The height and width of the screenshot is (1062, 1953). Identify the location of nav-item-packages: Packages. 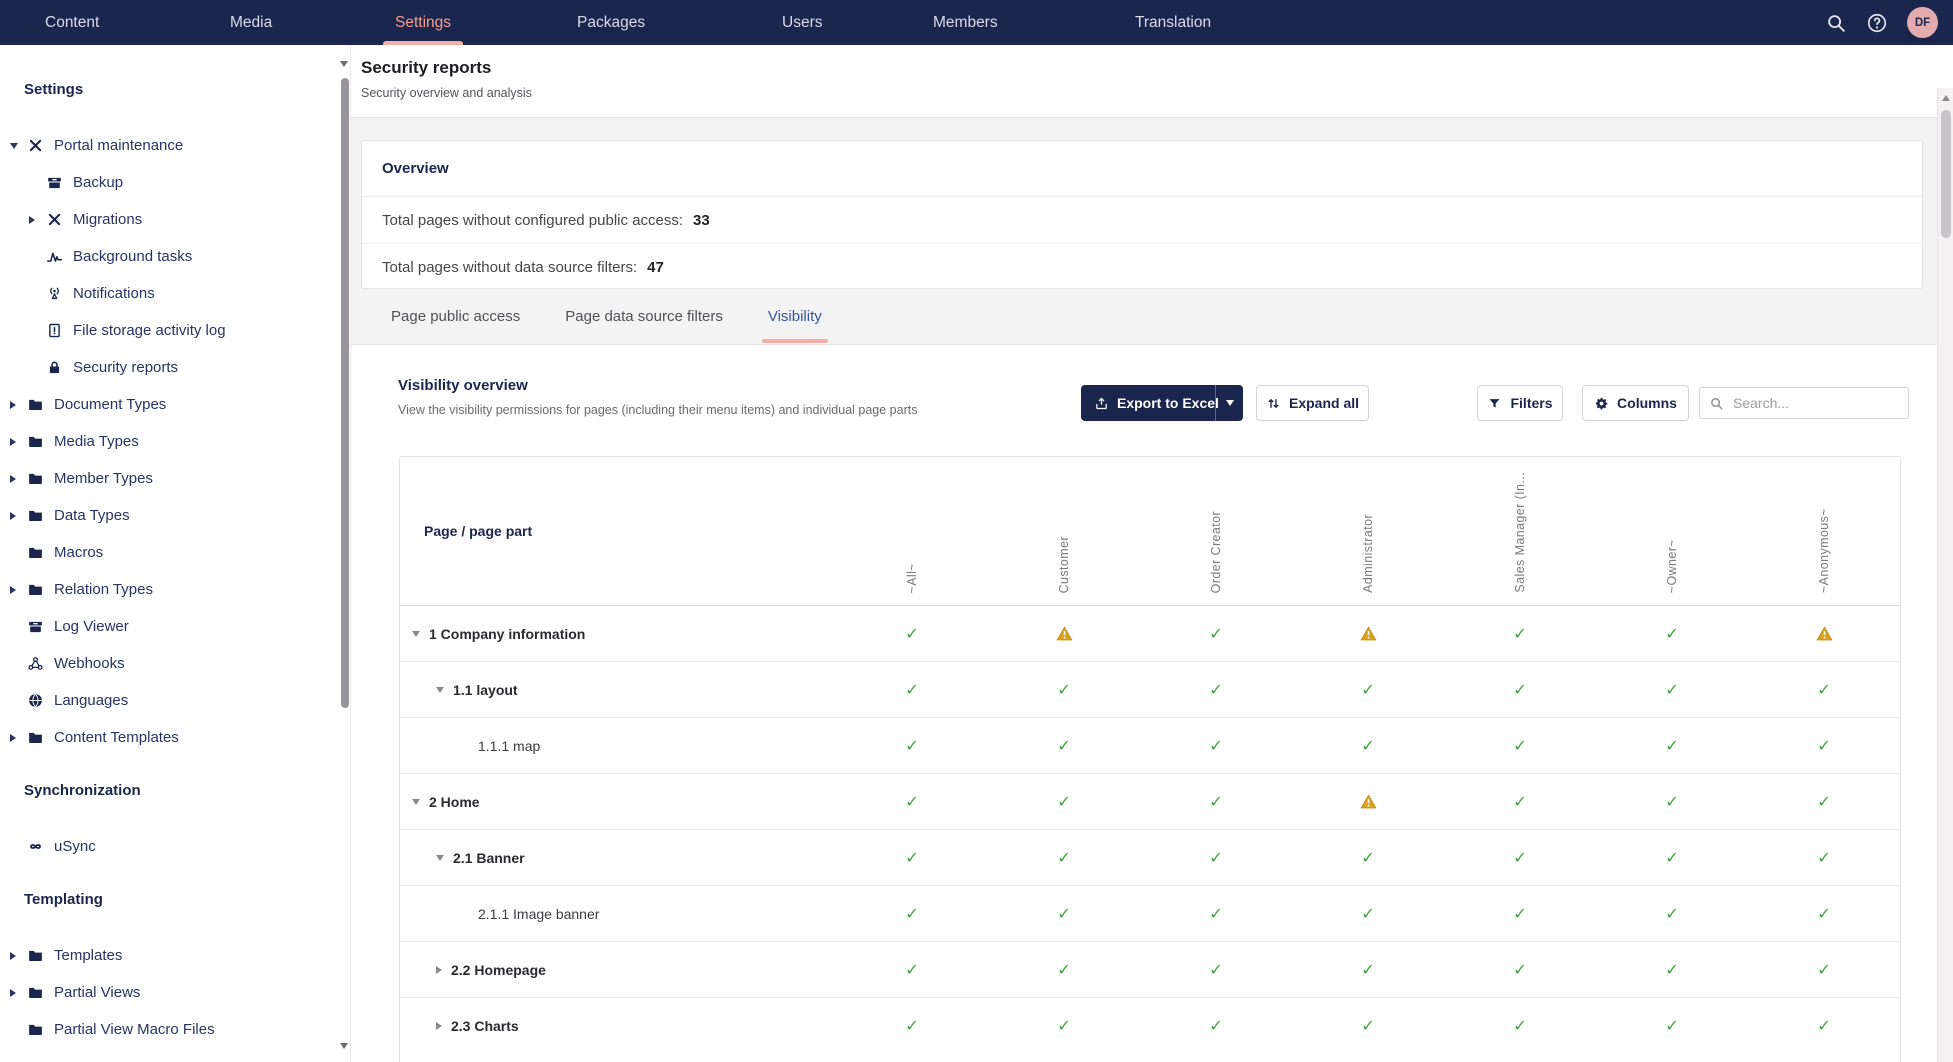
(611, 22).